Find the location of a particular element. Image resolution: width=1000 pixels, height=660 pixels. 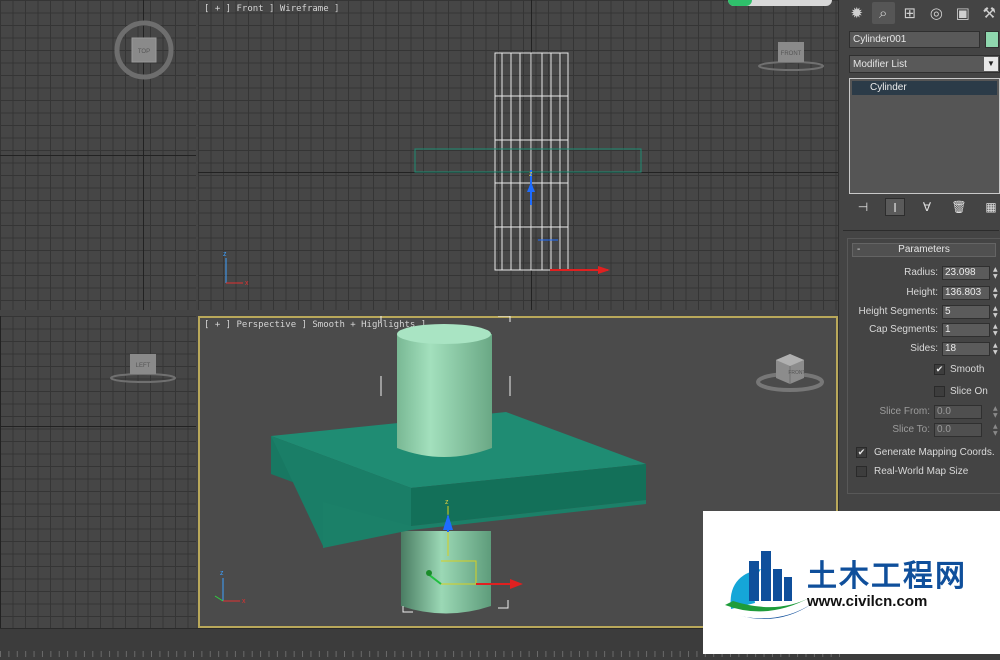

command-panel-tabs: ✹ ⌕ ⊞ ◎ ▣ ⚒ is located at coordinates (922, 15).